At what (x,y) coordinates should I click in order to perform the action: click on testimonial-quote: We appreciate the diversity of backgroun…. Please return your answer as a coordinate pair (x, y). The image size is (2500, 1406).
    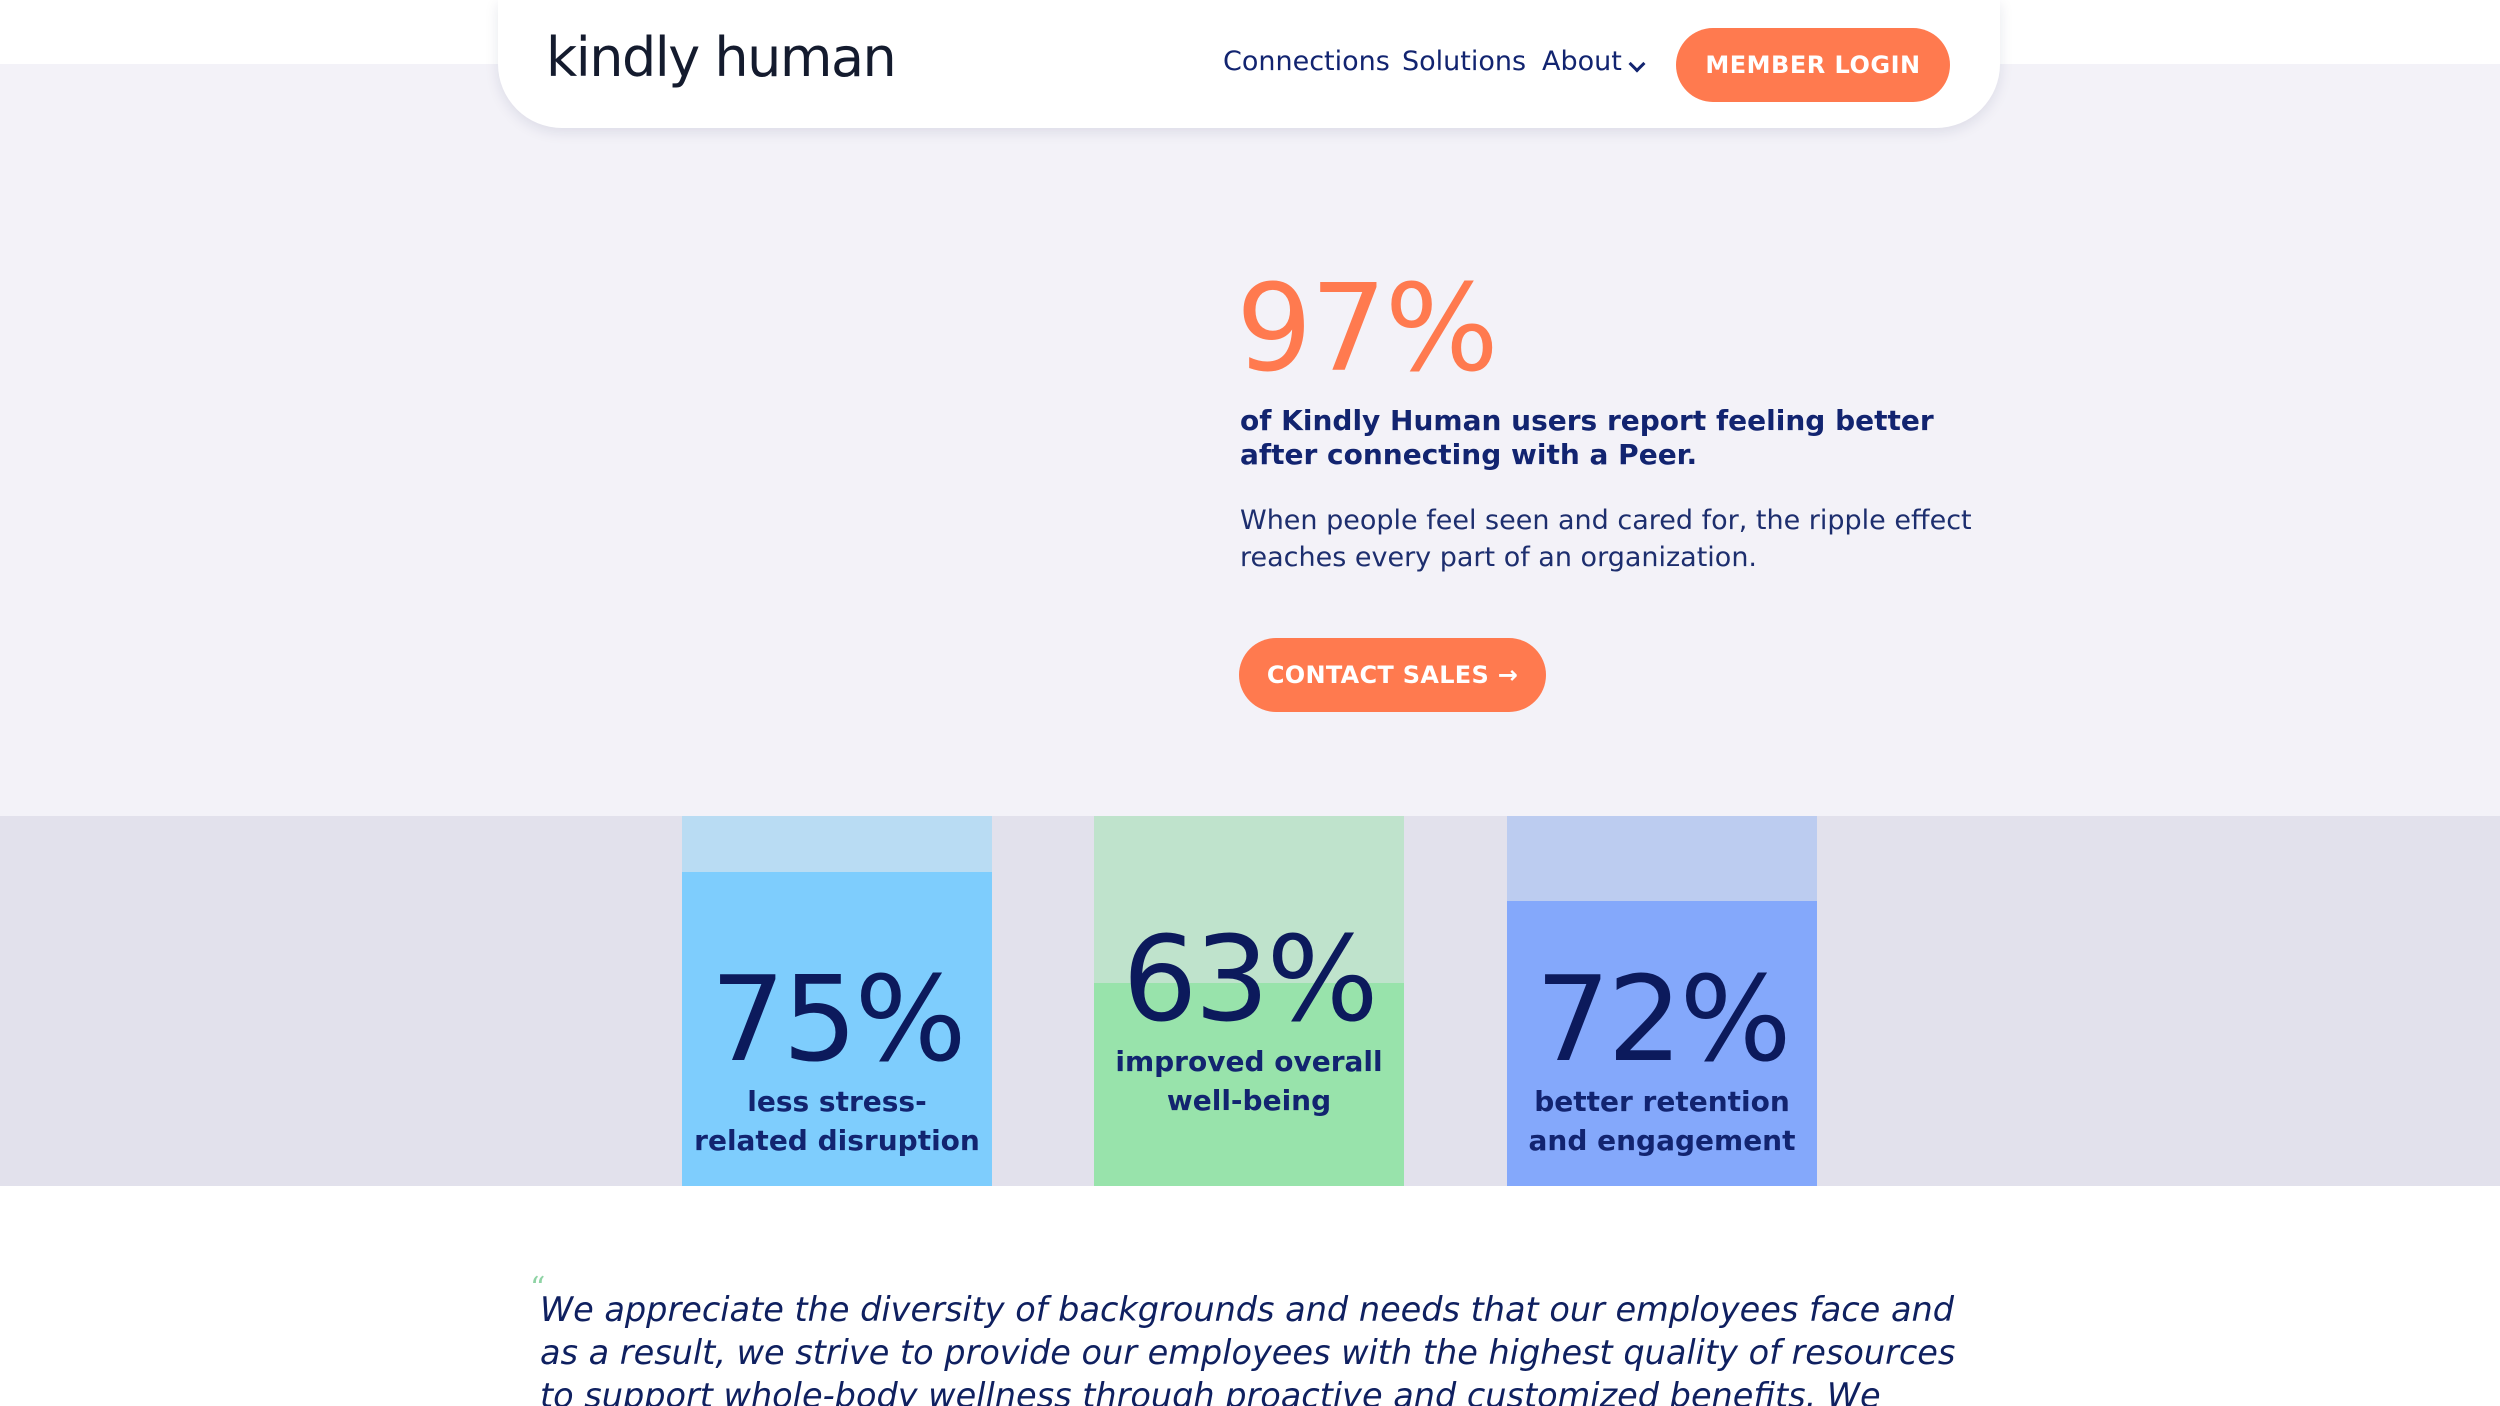
    Looking at the image, I should click on (1248, 1348).